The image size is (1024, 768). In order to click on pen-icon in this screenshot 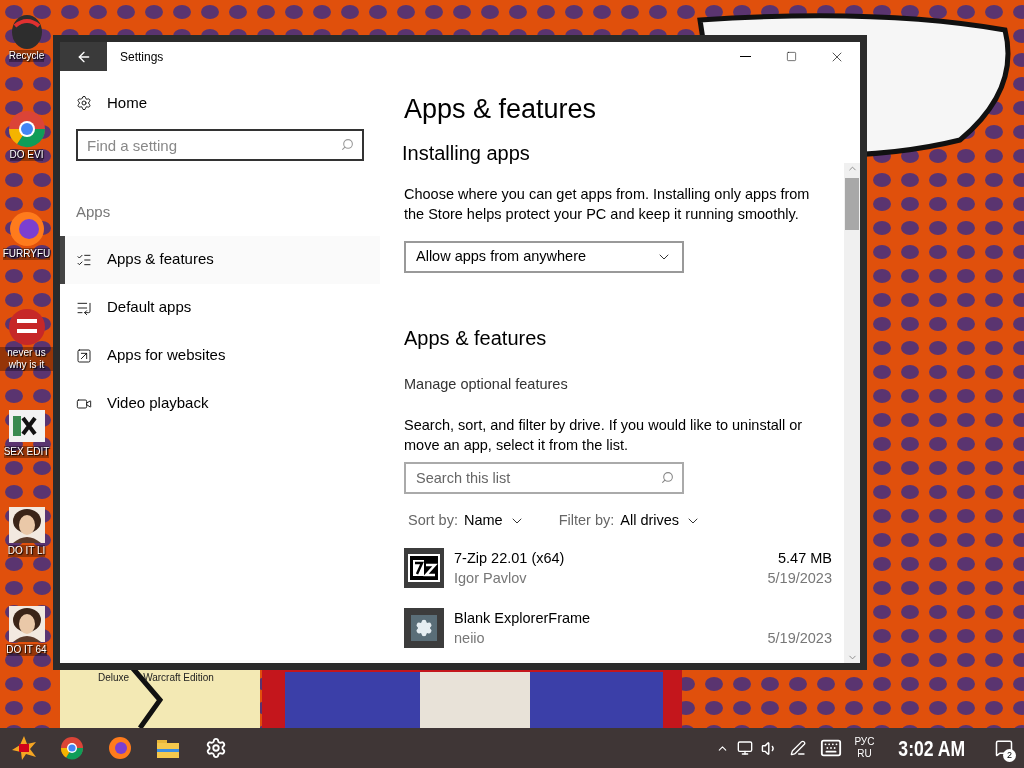, I will do `click(798, 748)`.